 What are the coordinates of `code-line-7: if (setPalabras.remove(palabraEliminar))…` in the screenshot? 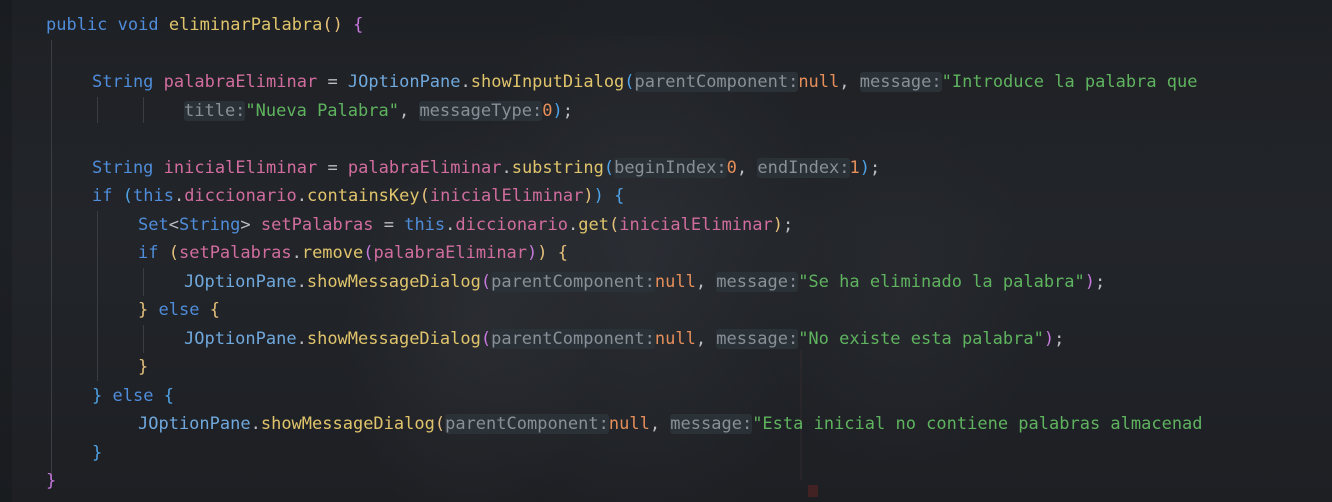 It's located at (353, 253).